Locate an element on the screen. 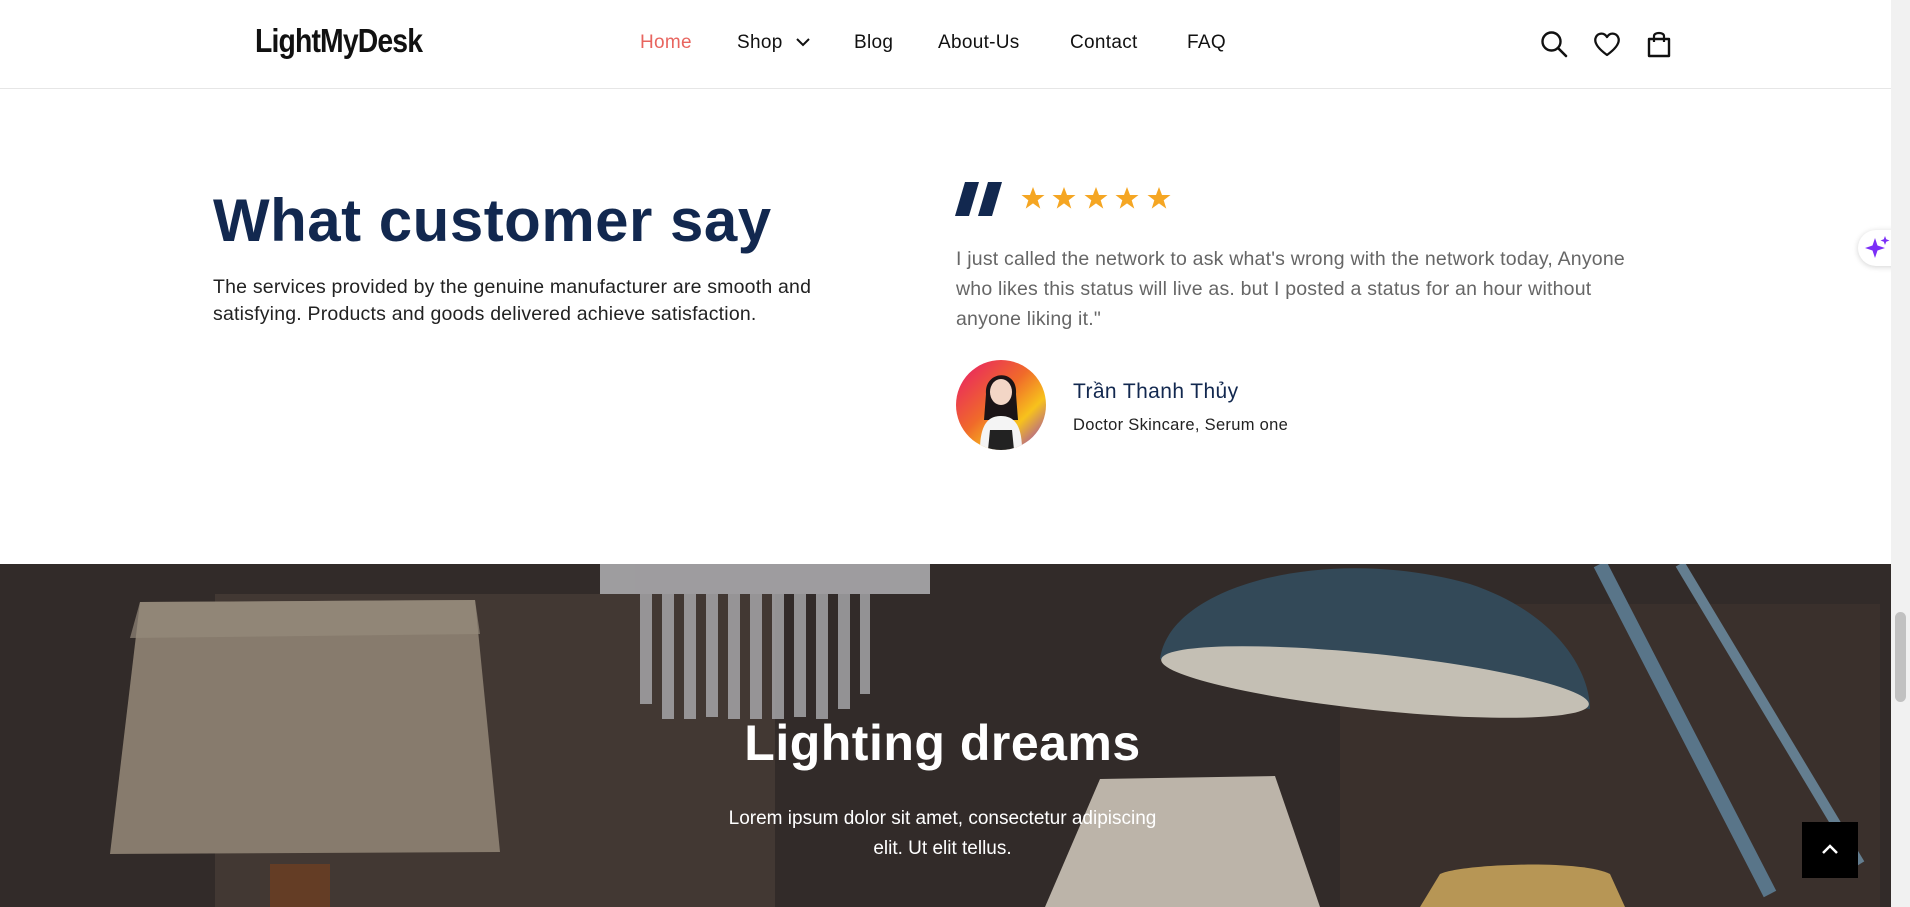 The image size is (1910, 907). nav-faq: FAQ is located at coordinates (1206, 43).